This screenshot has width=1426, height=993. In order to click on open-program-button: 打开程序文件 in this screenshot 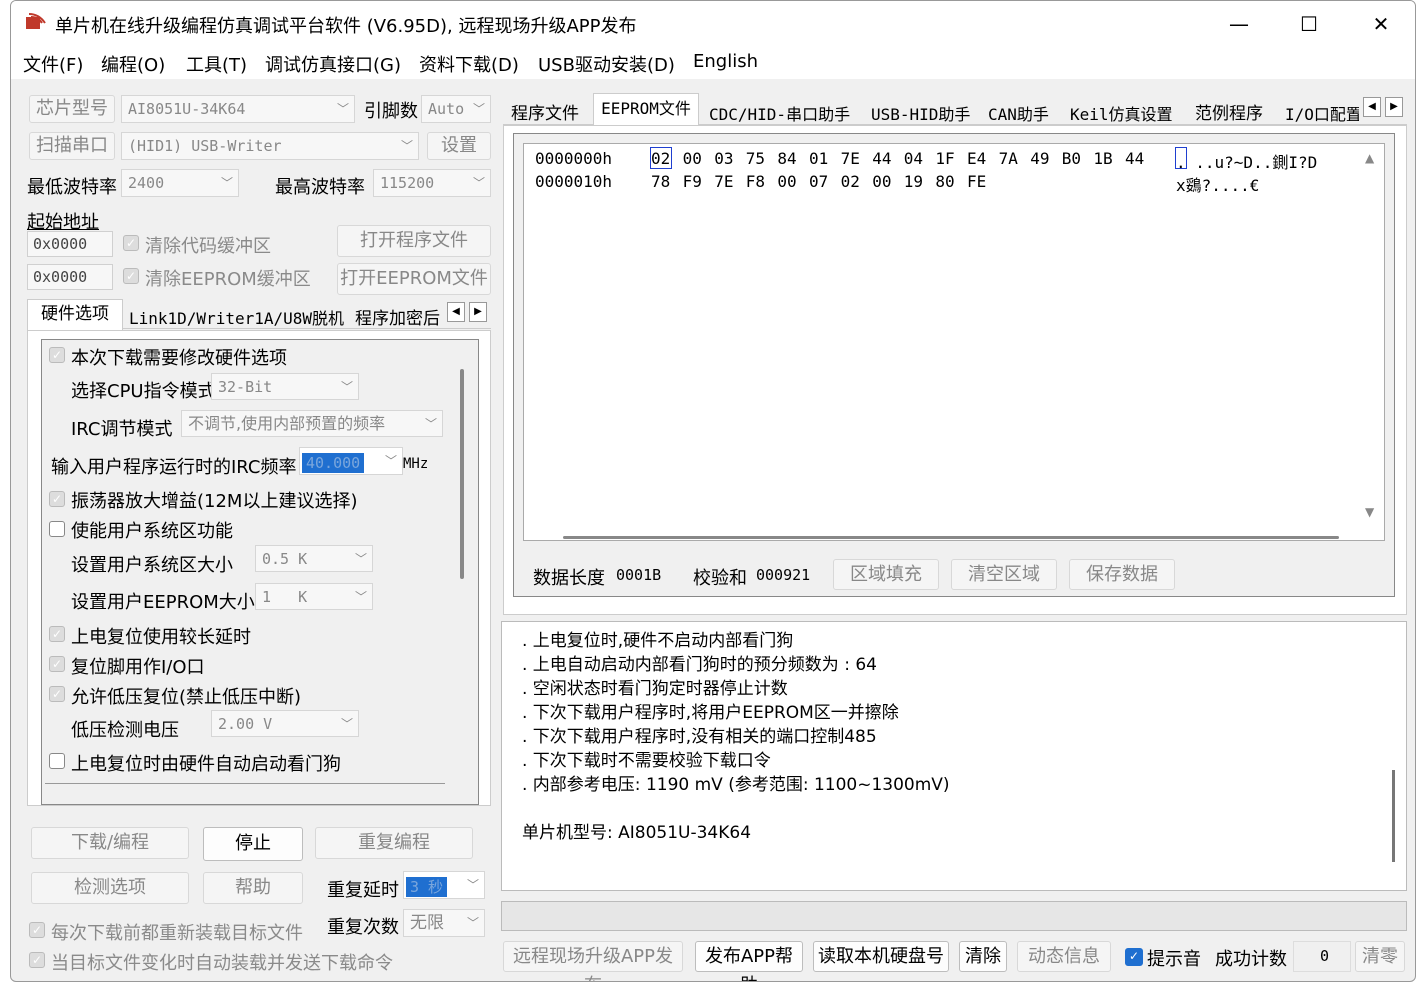, I will do `click(414, 241)`.